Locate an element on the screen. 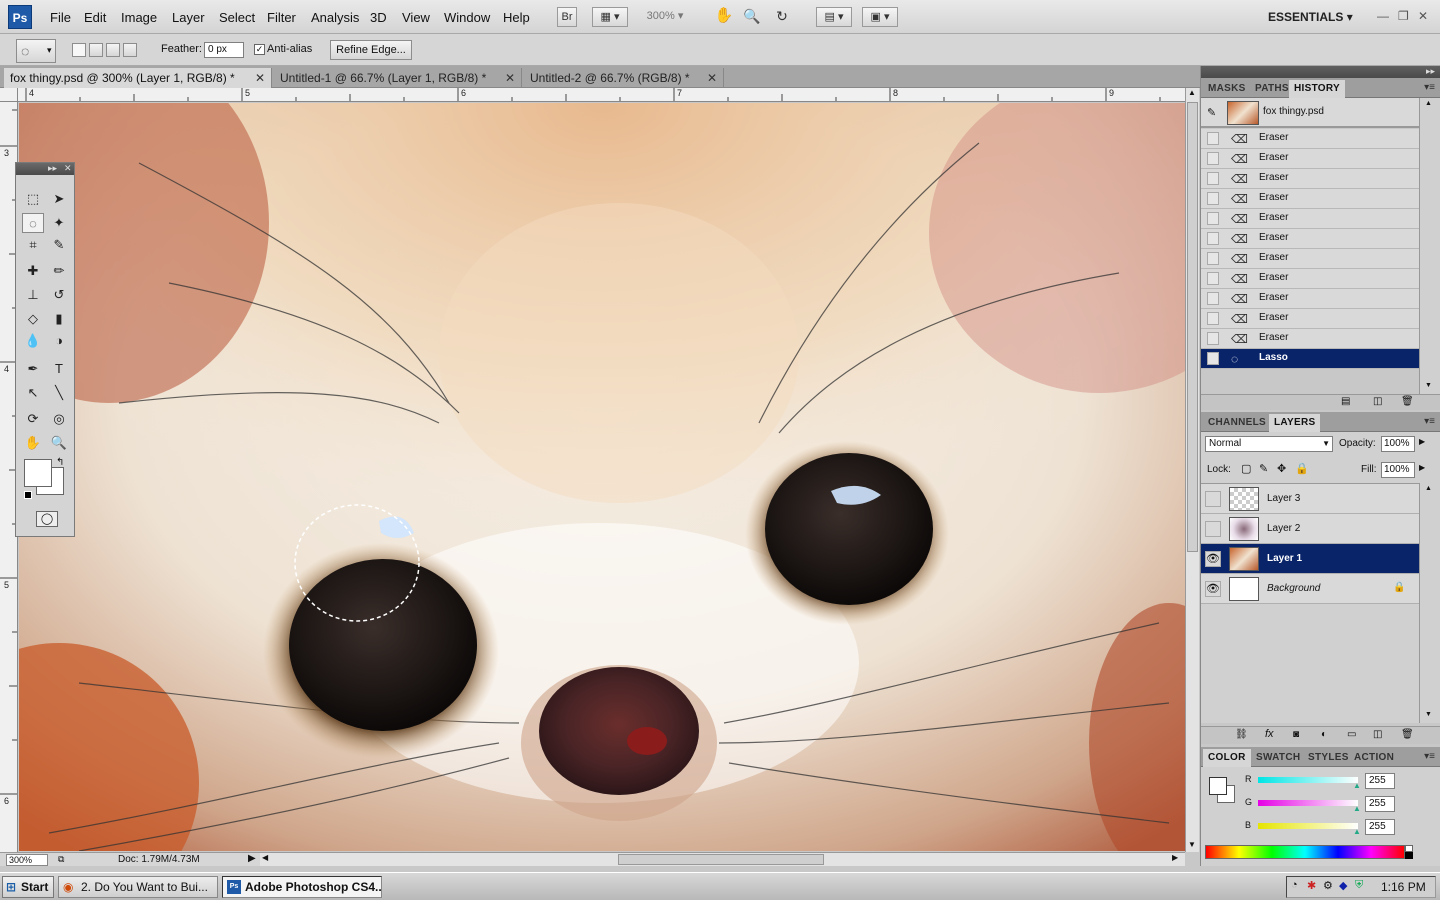 Image resolution: width=1440 pixels, height=900 pixels. tray-bluetooth-icon: ◆ is located at coordinates (1343, 885).